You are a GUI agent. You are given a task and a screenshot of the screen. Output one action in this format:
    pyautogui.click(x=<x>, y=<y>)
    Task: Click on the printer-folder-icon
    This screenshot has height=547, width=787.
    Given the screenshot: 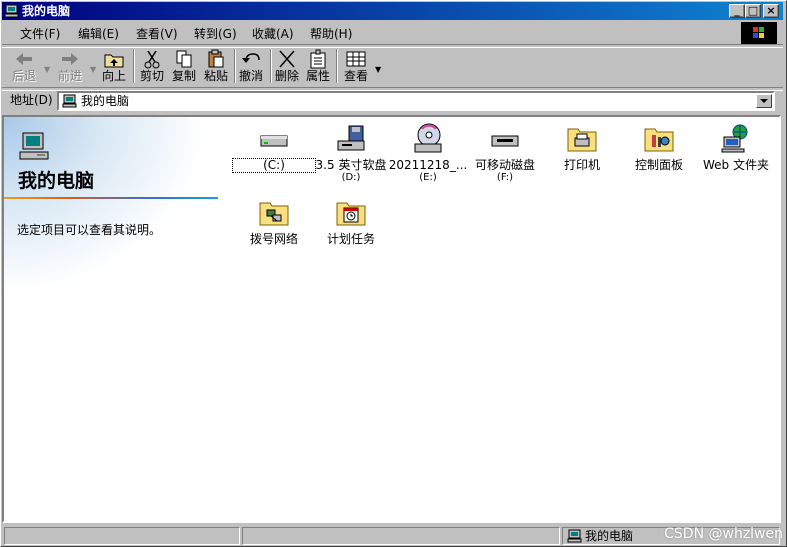 What is the action you would take?
    pyautogui.click(x=582, y=140)
    